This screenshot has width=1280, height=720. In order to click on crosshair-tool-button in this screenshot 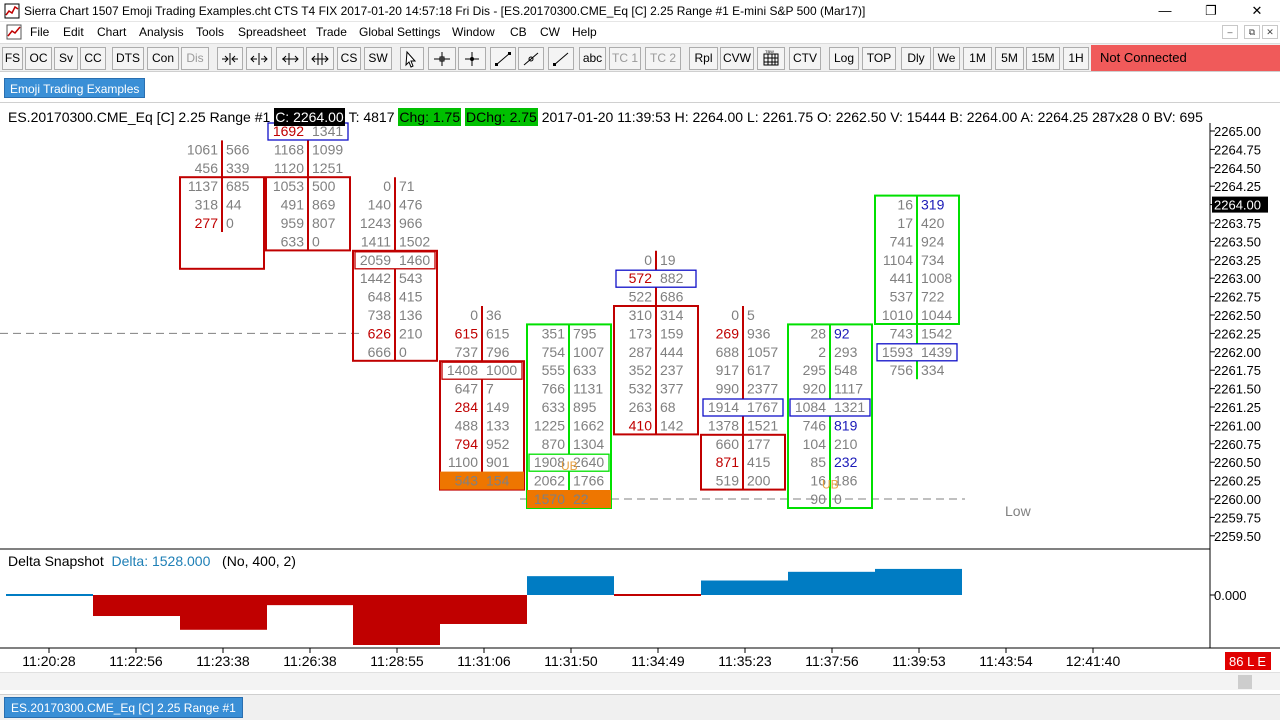, I will do `click(442, 58)`.